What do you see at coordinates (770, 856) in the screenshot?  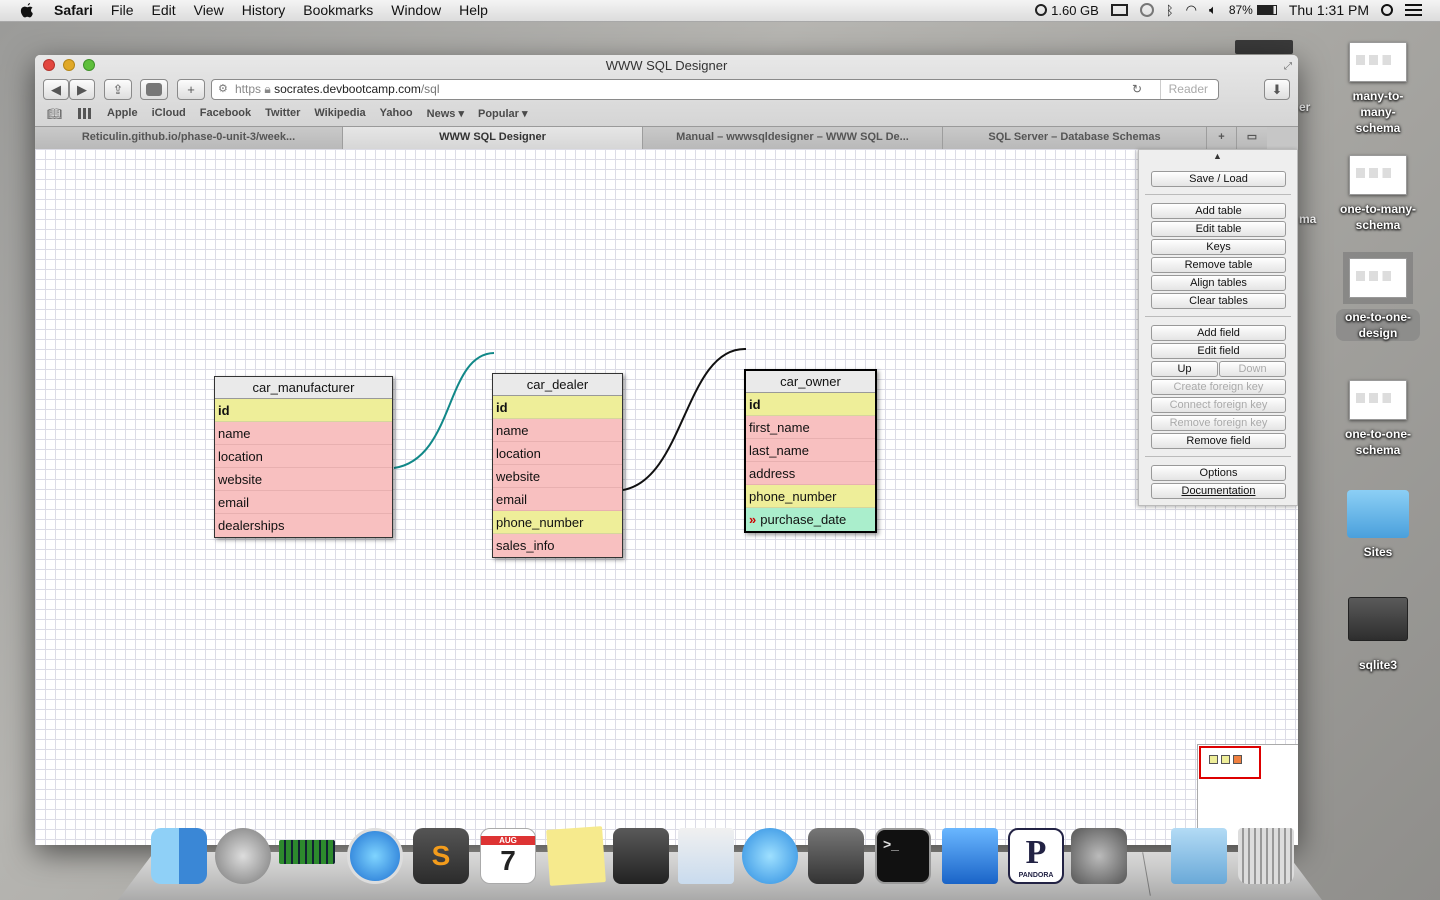 I see `messages-icon` at bounding box center [770, 856].